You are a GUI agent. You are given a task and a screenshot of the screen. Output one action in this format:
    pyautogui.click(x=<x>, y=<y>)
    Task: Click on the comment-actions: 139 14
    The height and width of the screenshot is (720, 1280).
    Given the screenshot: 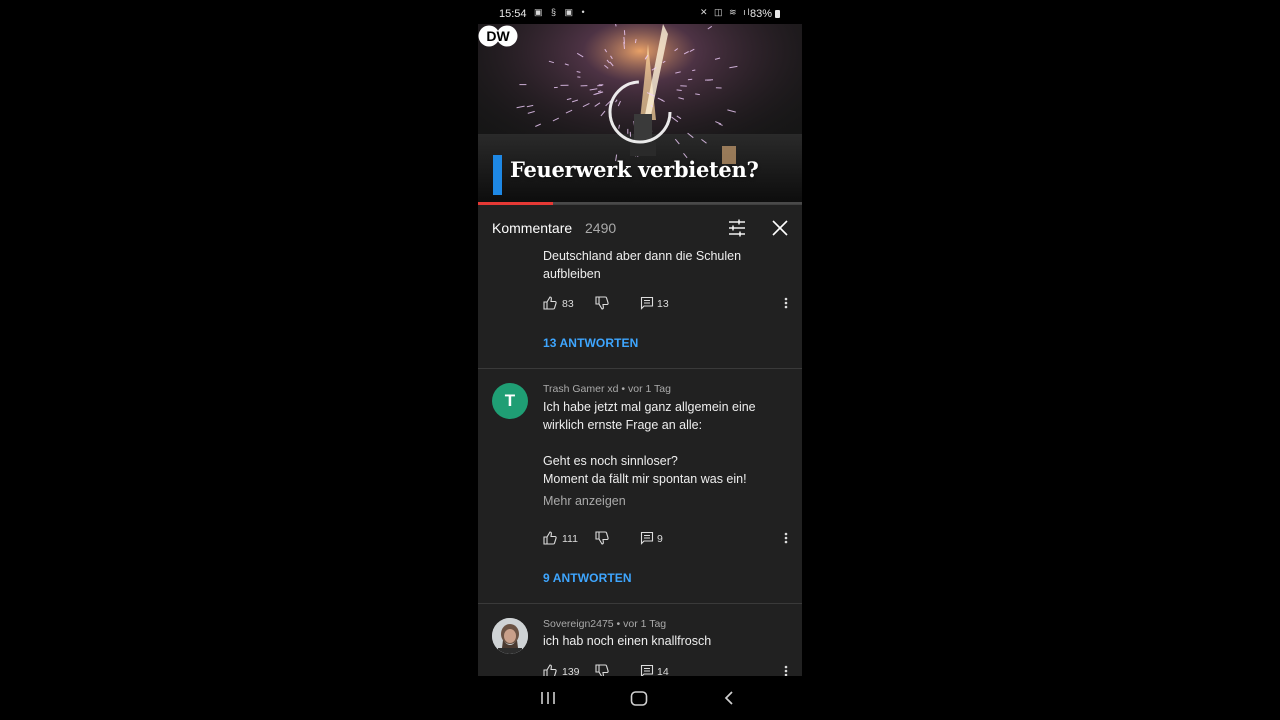 What is the action you would take?
    pyautogui.click(x=668, y=670)
    